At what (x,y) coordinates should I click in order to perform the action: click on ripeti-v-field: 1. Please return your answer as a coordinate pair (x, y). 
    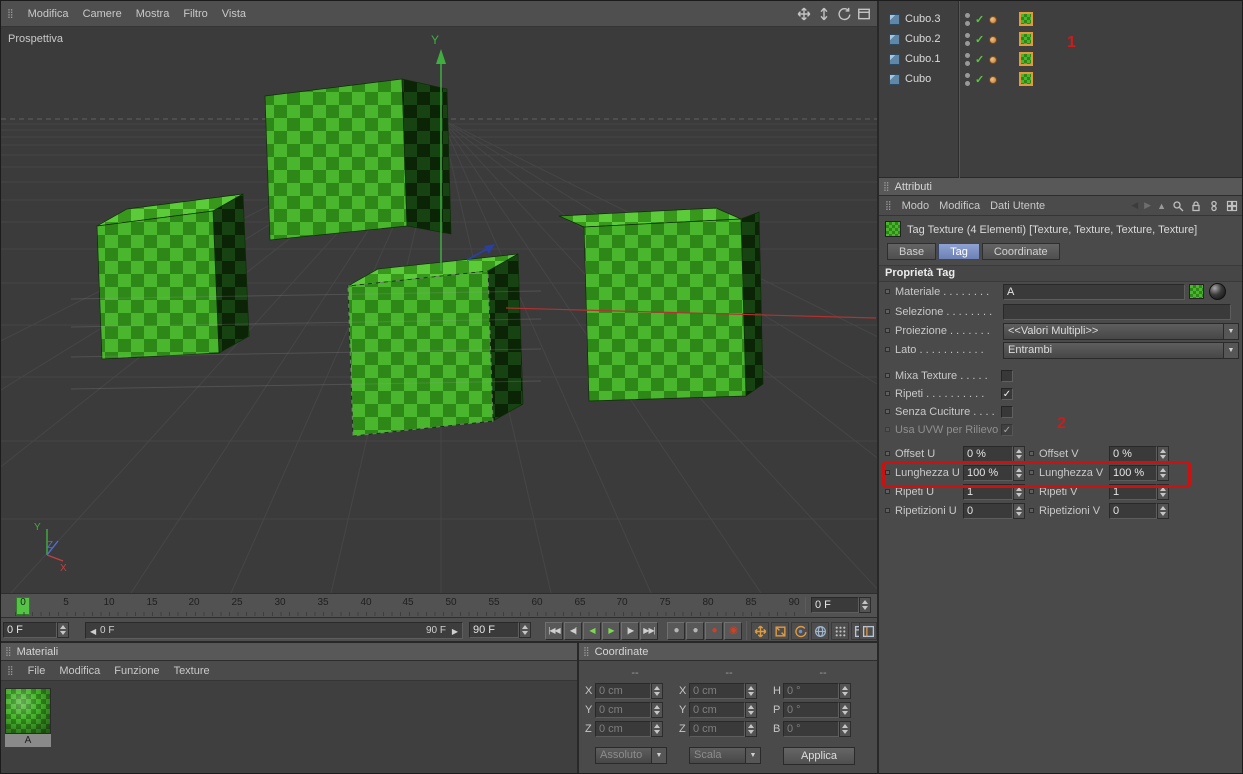
    Looking at the image, I should click on (1133, 492).